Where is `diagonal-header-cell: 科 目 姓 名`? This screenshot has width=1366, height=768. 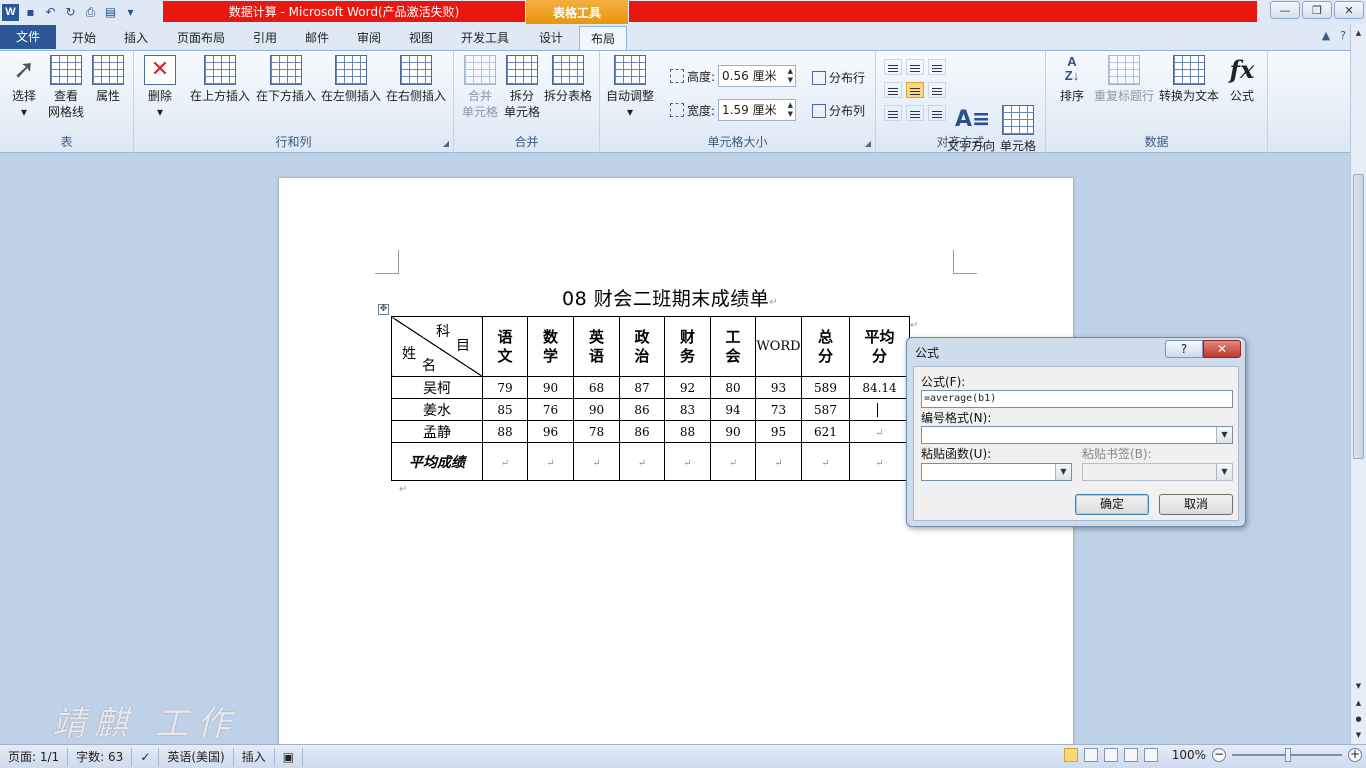 diagonal-header-cell: 科 目 姓 名 is located at coordinates (437, 346).